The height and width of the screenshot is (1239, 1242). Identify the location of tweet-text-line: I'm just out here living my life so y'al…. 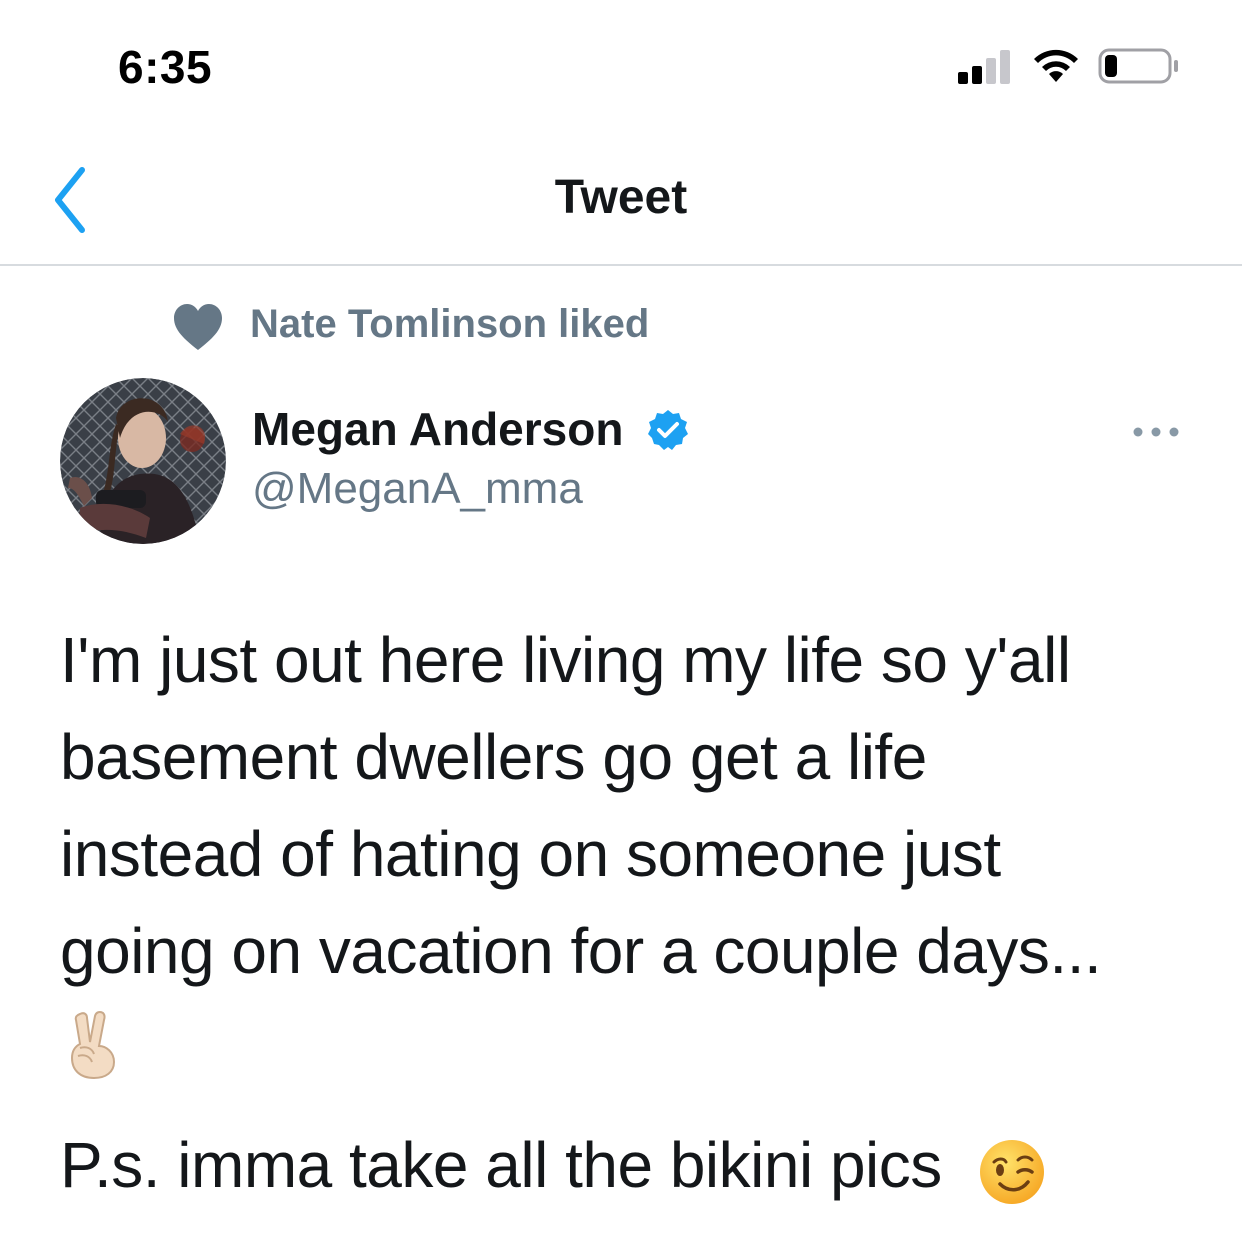
(565, 660).